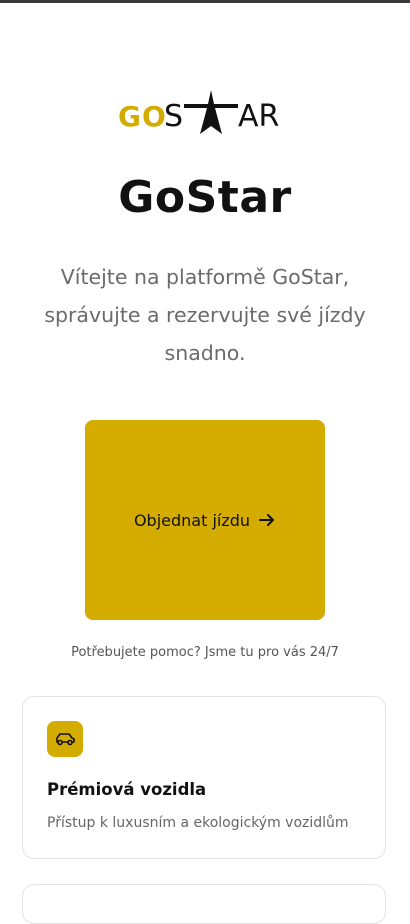 The width and height of the screenshot is (410, 924). I want to click on gostar-logo: GO S AR, so click(198, 112).